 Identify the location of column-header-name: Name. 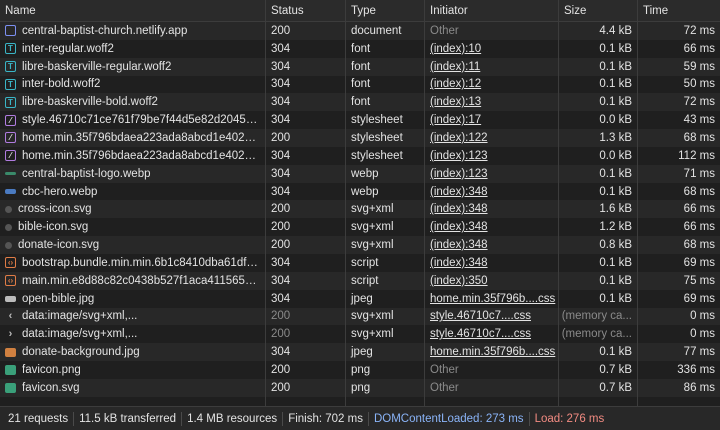
(133, 10).